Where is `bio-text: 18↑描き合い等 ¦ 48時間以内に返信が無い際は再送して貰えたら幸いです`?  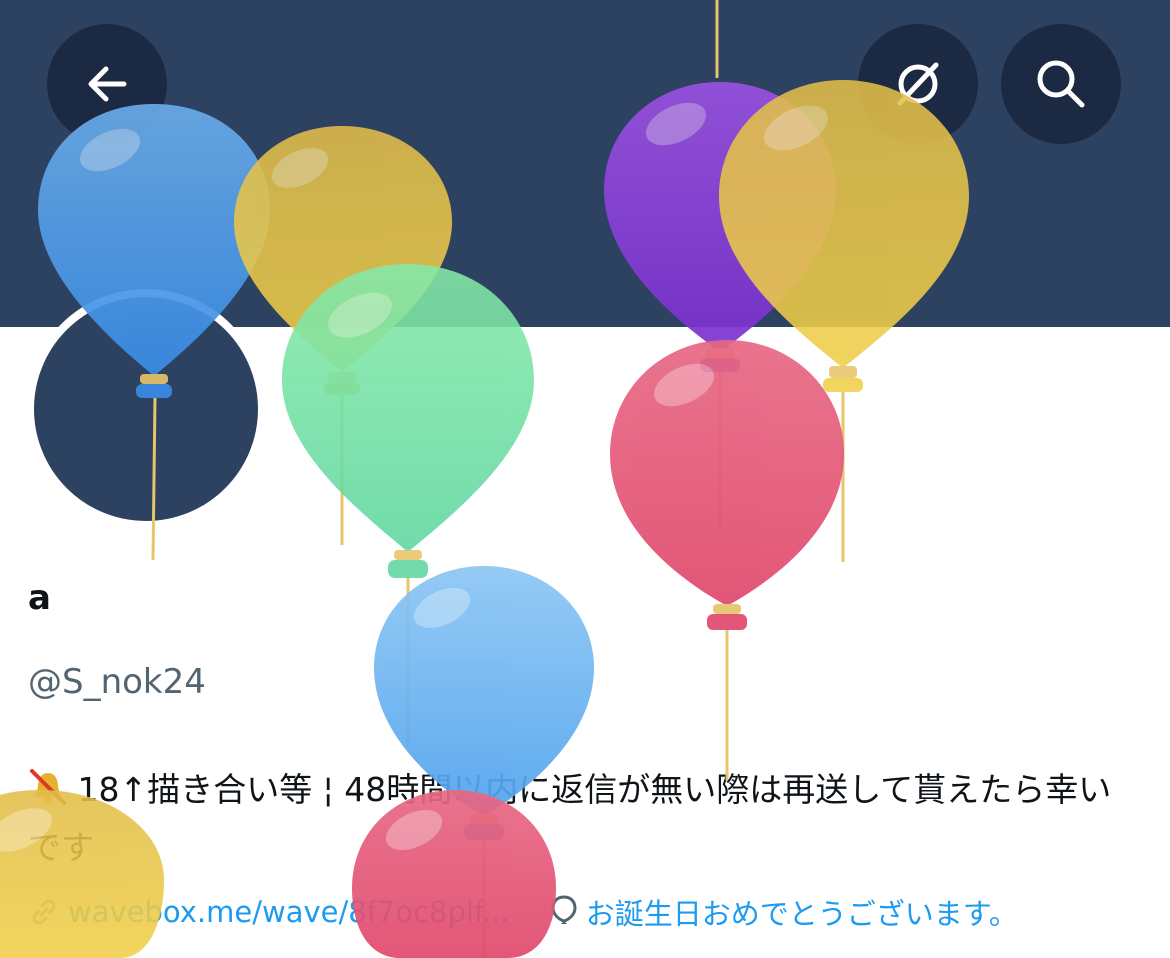 bio-text: 18↑描き合い等 ¦ 48時間以内に返信が無い際は再送して貰えたら幸いです is located at coordinates (570, 818).